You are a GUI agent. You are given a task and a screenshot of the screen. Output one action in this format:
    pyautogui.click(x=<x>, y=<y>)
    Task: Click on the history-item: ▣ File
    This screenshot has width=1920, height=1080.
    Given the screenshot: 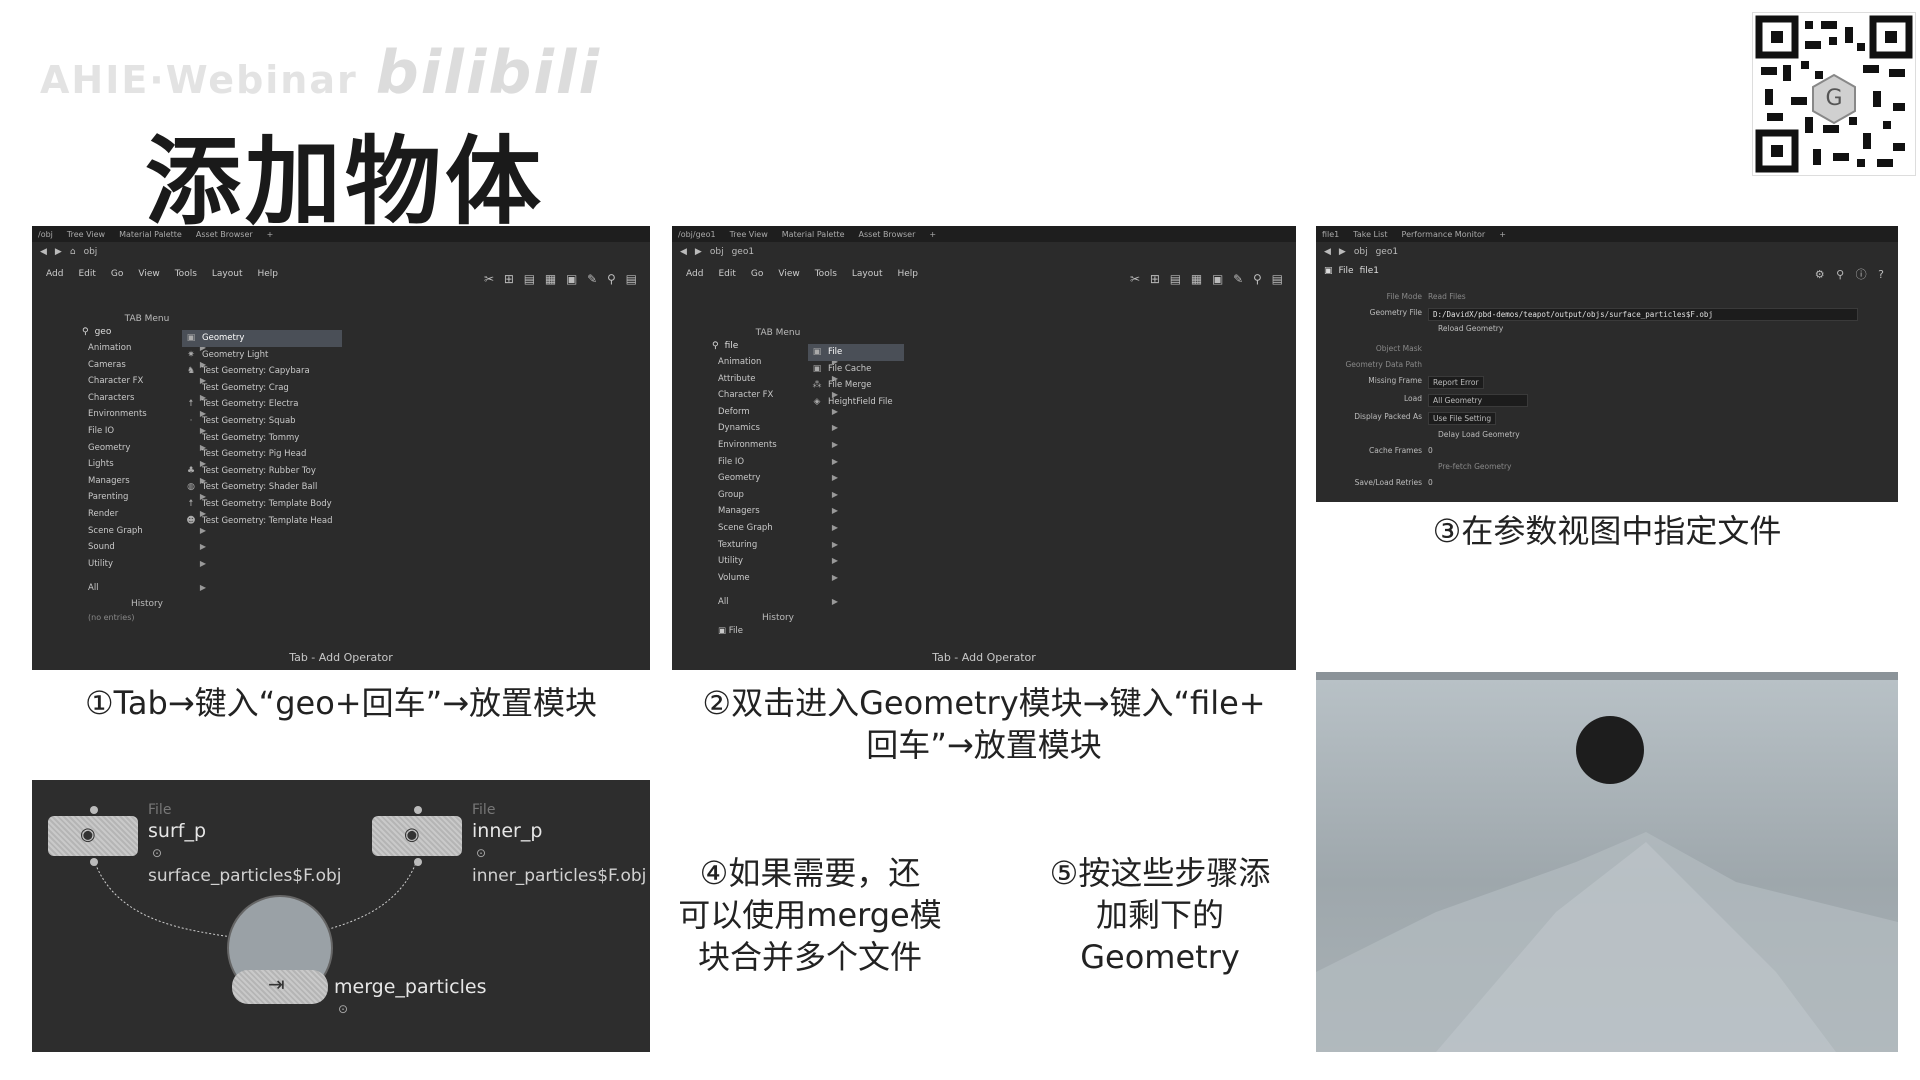 What is the action you would take?
    pyautogui.click(x=778, y=631)
    